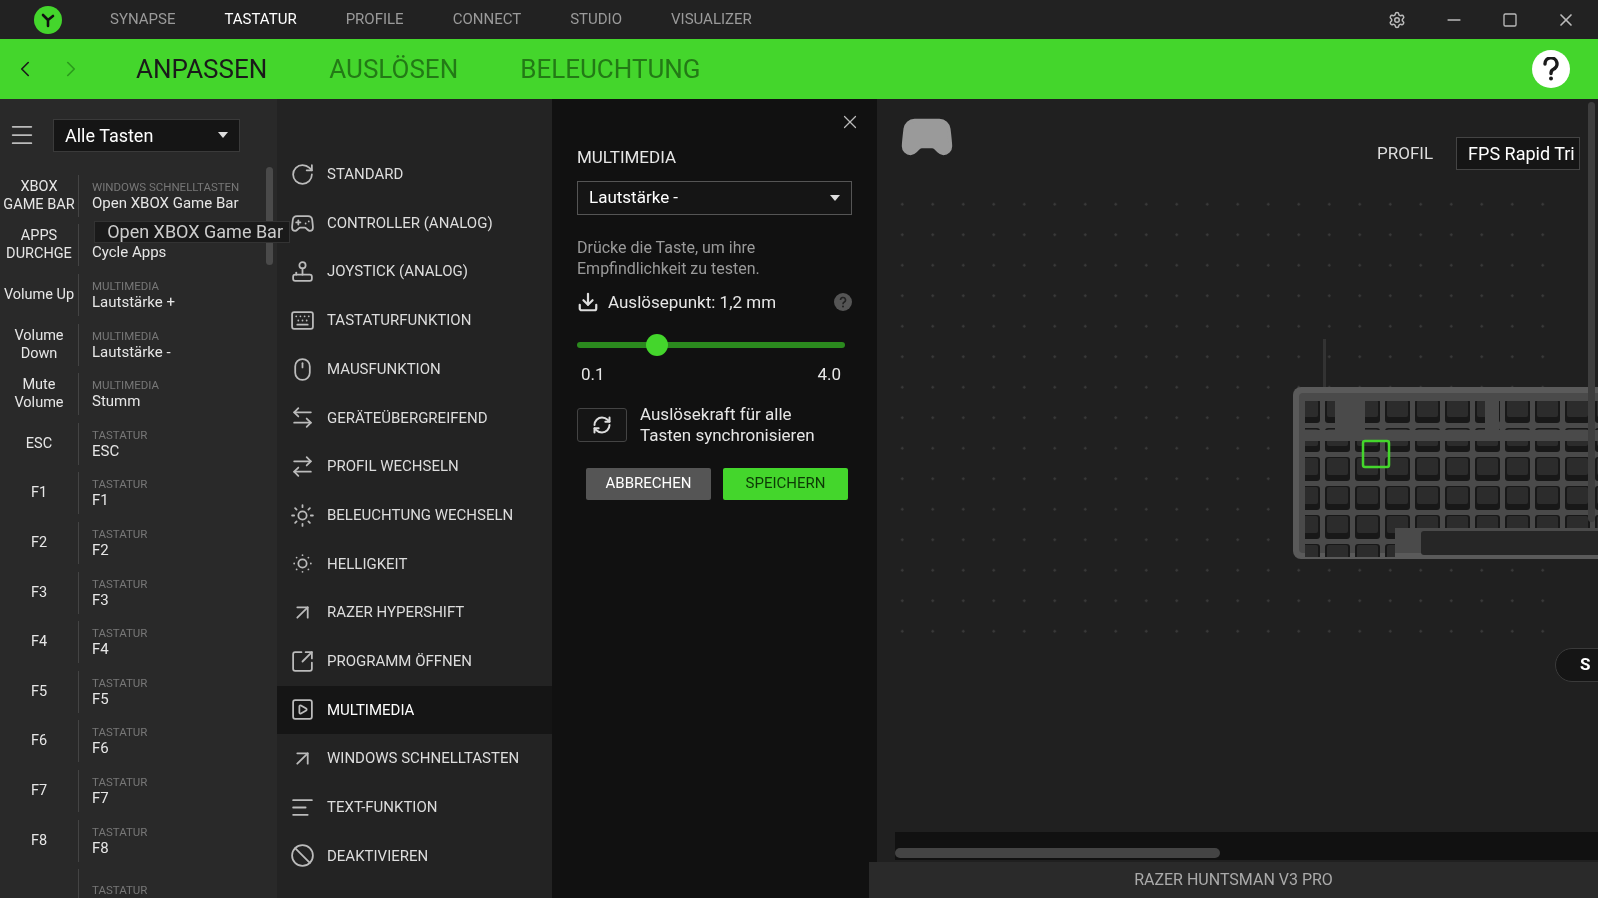 The image size is (1598, 898). Describe the element at coordinates (39, 840) in the screenshot. I see `key-name: F8` at that location.